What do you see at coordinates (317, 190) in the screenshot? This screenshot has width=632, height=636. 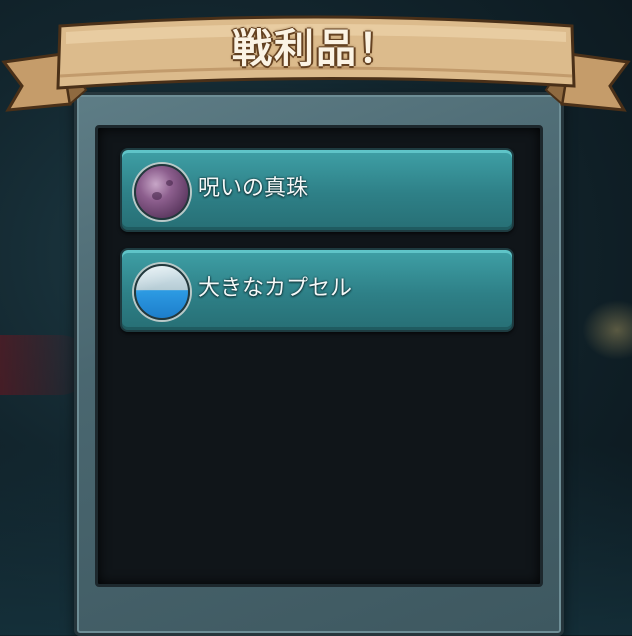 I see `loot-item-cursed-pearl: 呪いの真珠` at bounding box center [317, 190].